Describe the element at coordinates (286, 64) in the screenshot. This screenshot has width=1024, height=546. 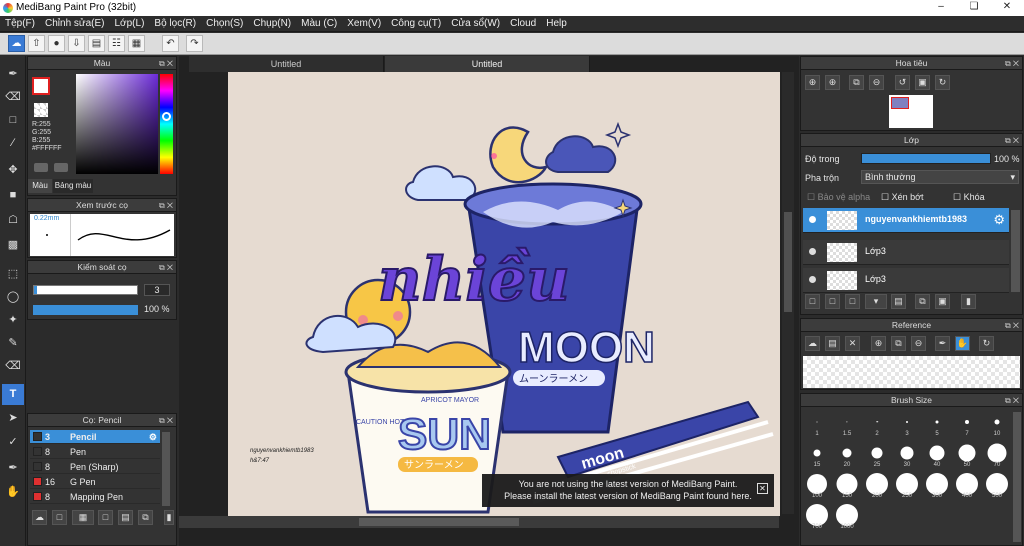
I see `tab-document-1: Untitled` at that location.